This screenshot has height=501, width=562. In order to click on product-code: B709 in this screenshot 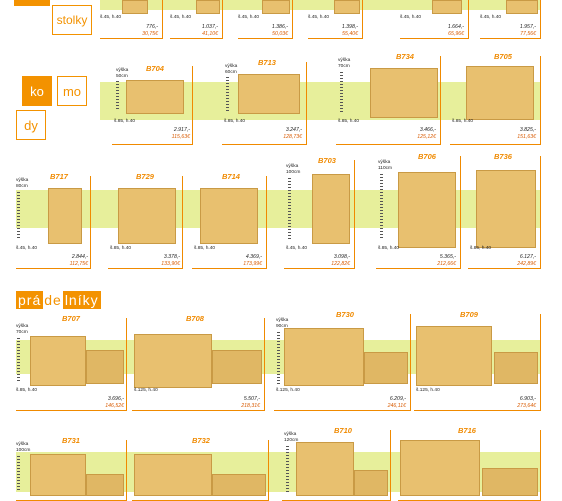, I will do `click(469, 314)`.